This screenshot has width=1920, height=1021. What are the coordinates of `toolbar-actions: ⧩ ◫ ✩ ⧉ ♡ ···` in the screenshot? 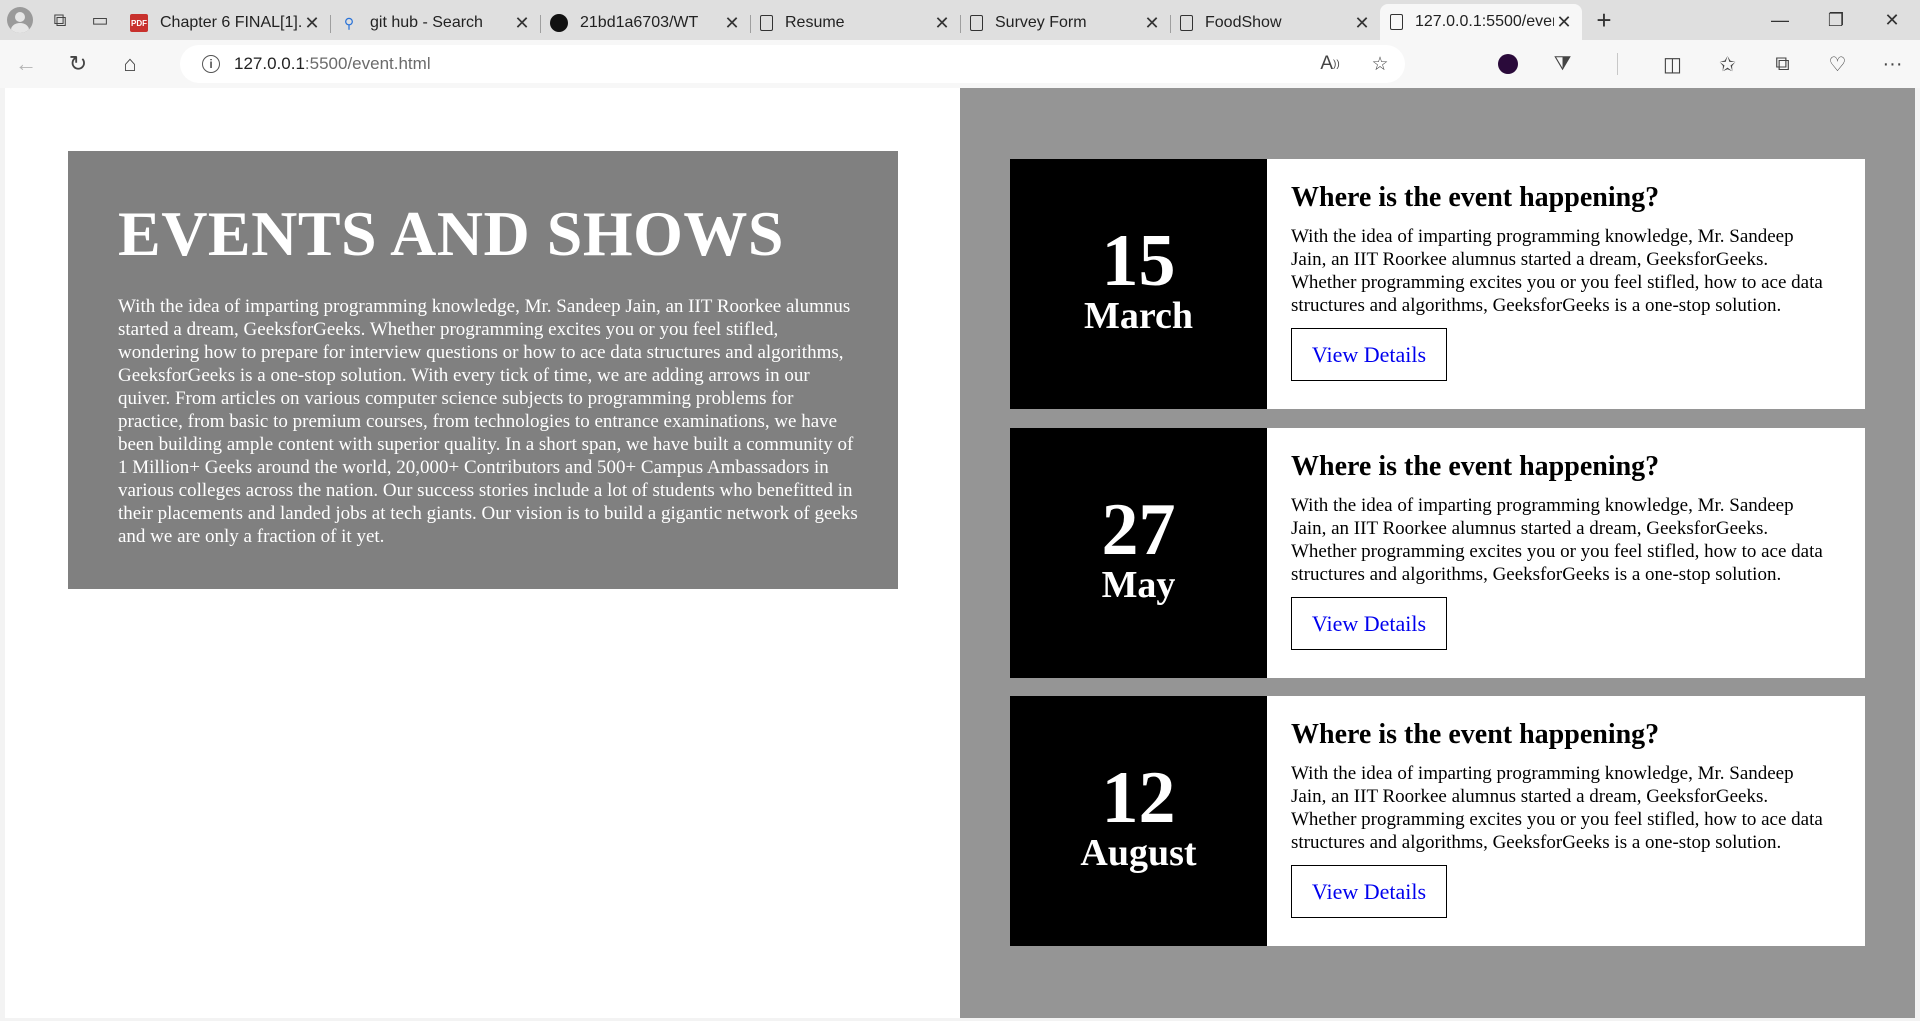 It's located at (1700, 64).